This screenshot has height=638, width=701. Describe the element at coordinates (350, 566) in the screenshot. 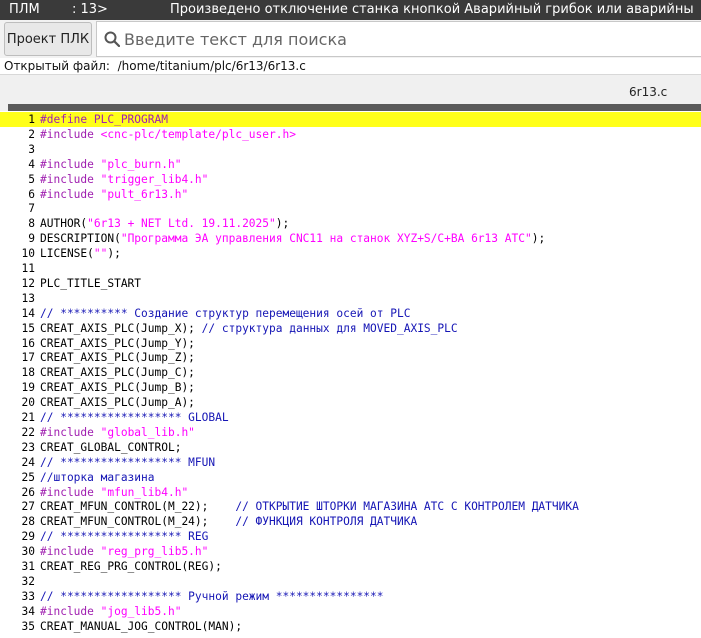

I see `code-line: 31 CREAT_REG_PRG_CONTROL(REG);` at that location.